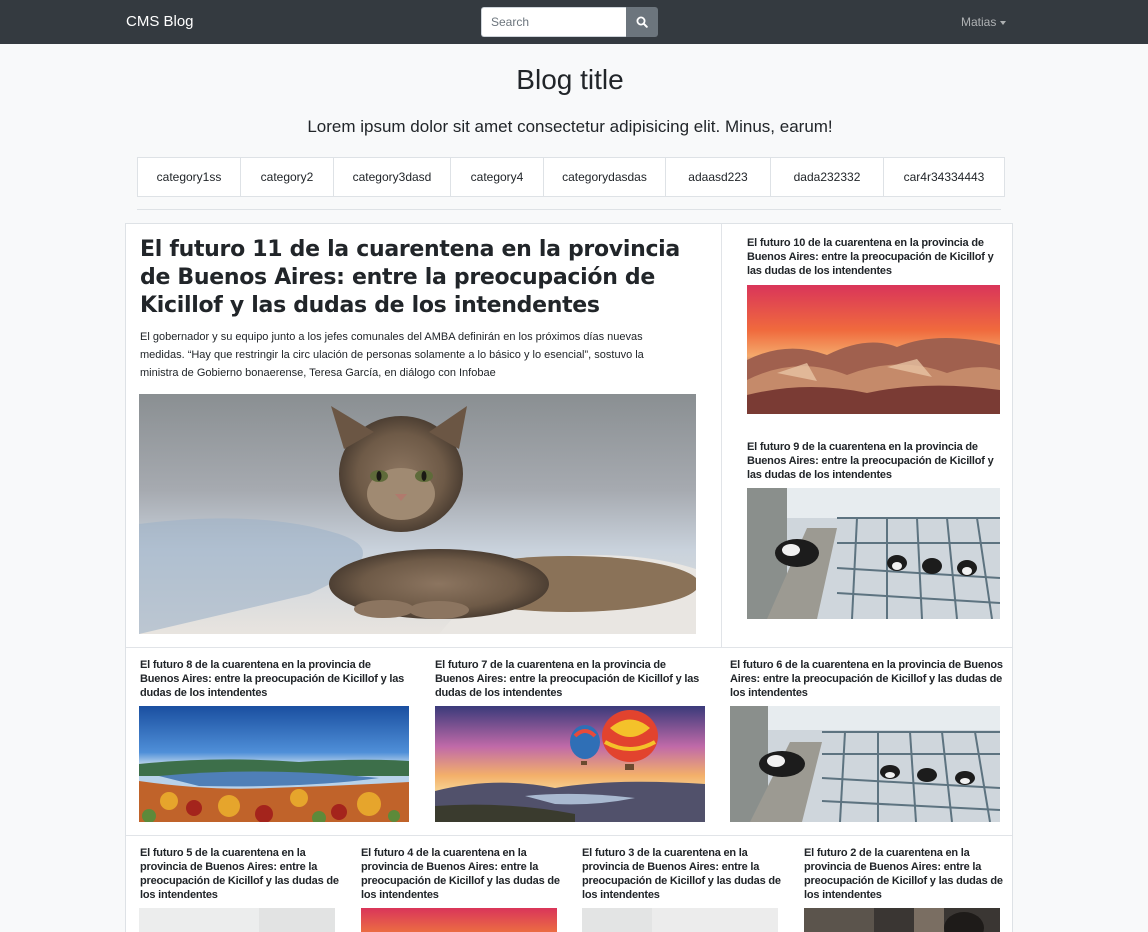 The height and width of the screenshot is (932, 1148). What do you see at coordinates (553, 22) in the screenshot?
I see `search-input` at bounding box center [553, 22].